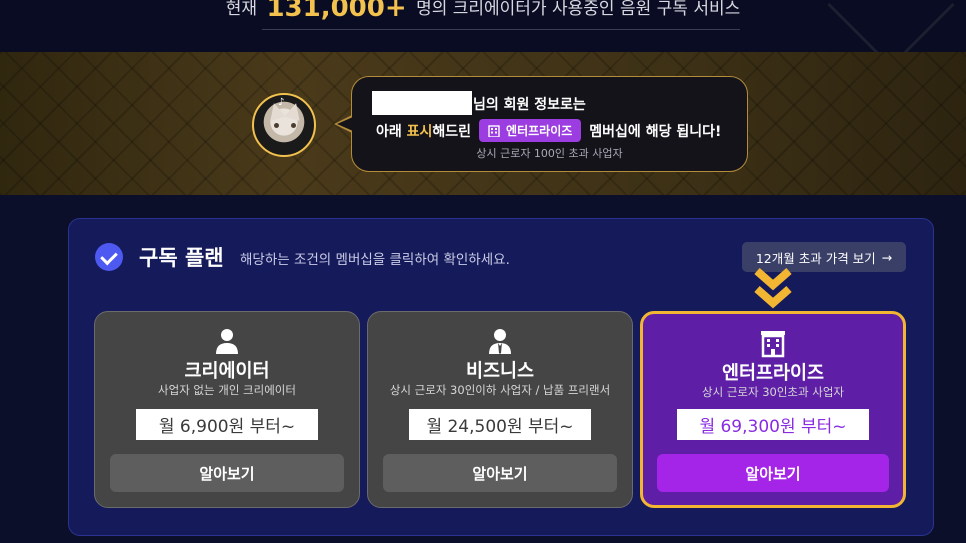 The image size is (966, 543). What do you see at coordinates (501, 29) in the screenshot?
I see `divider` at bounding box center [501, 29].